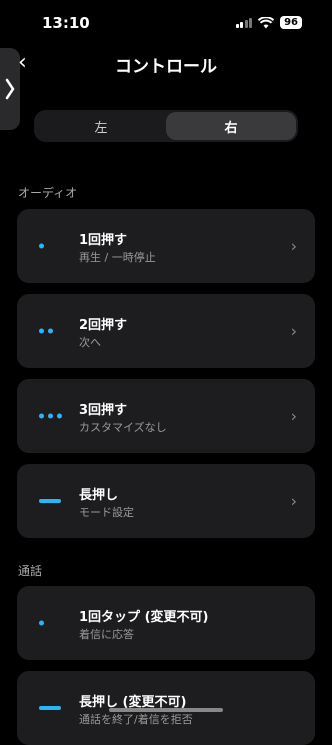  I want to click on control-item-long-press: 長押し モード設定 ›, so click(166, 501).